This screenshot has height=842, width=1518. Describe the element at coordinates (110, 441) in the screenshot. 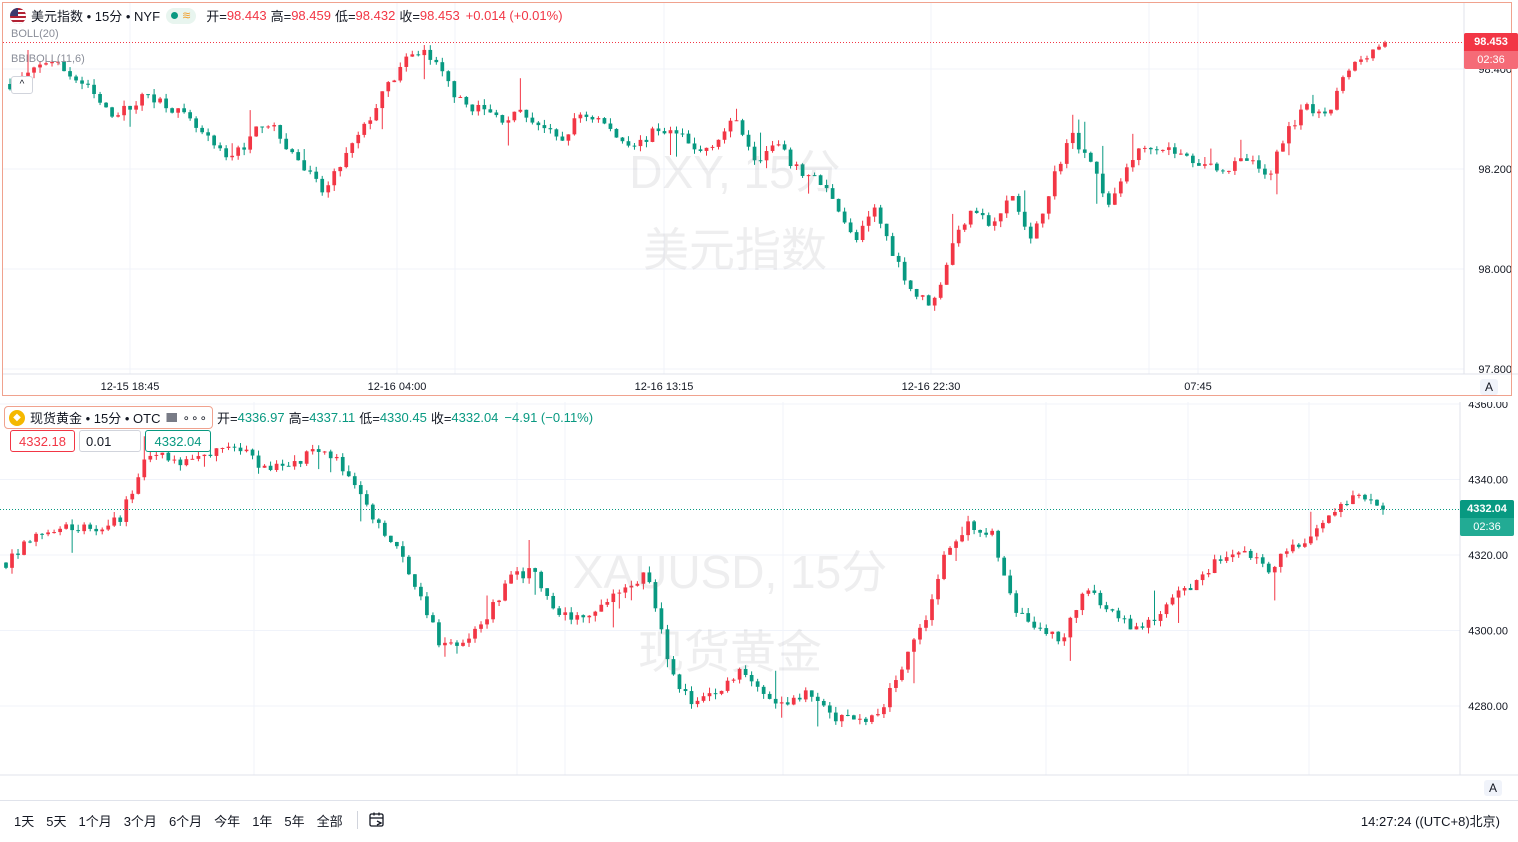

I see `spread-value: 0.01` at that location.